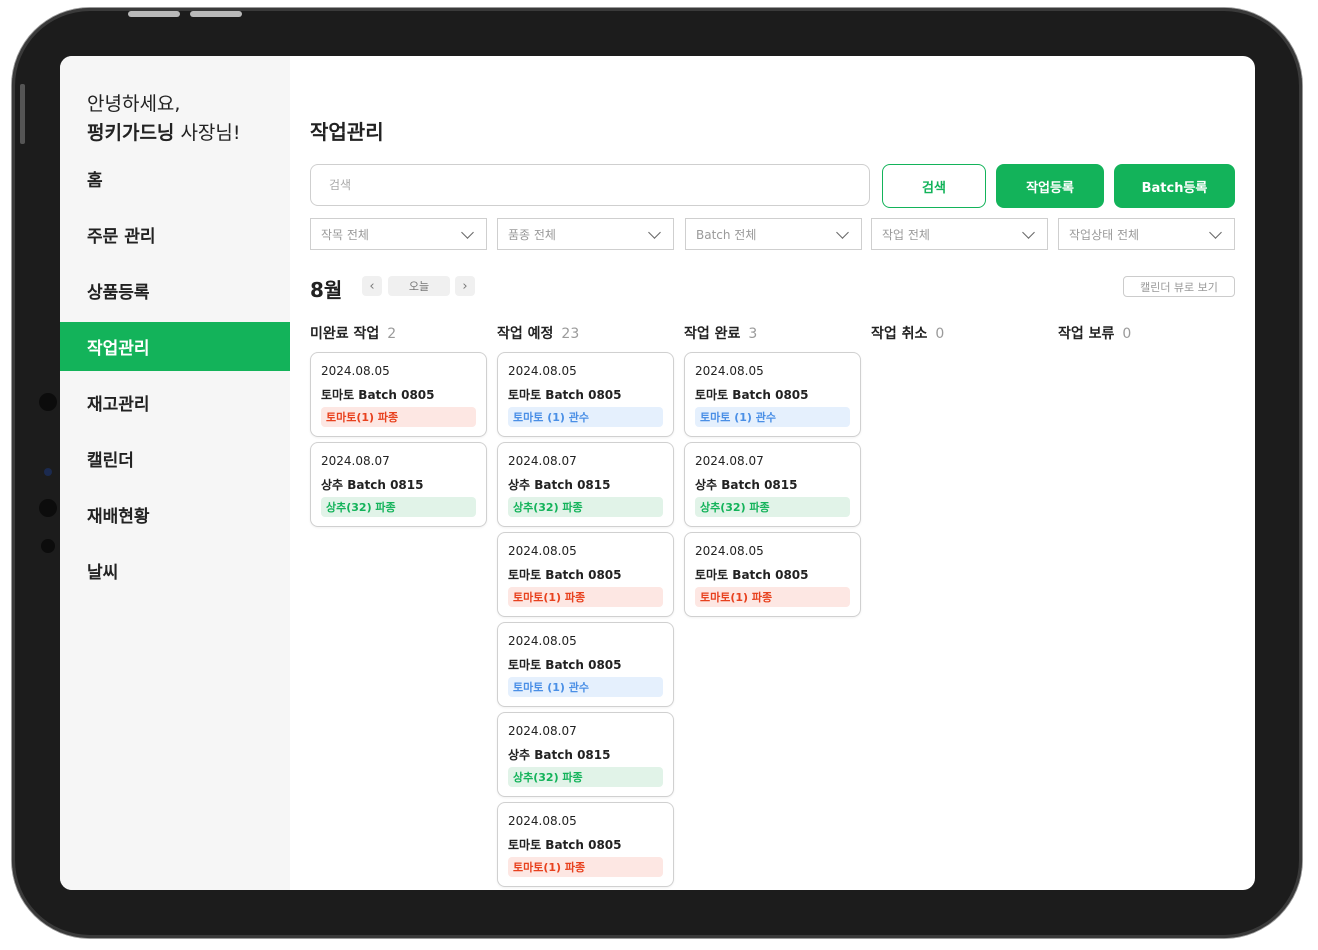 This screenshot has height=950, width=1318. What do you see at coordinates (773, 234) in the screenshot?
I see `filter-batch: Batch 전체` at bounding box center [773, 234].